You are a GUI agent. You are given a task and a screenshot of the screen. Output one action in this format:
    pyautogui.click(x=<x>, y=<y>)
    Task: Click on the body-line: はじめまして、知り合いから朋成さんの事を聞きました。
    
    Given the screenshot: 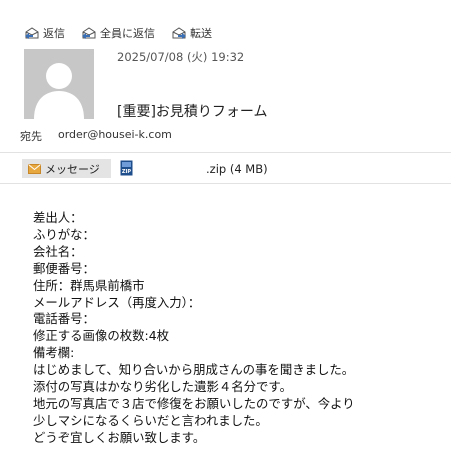 What is the action you would take?
    pyautogui.click(x=194, y=370)
    